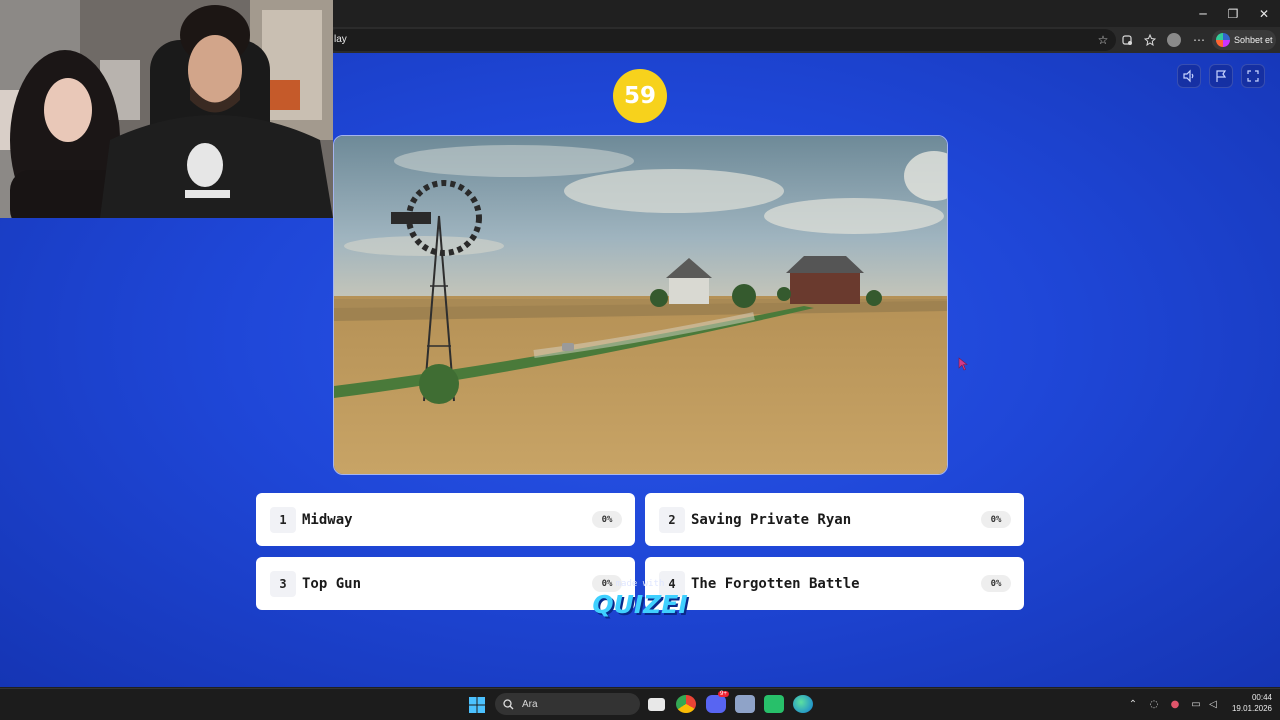 The image size is (1280, 720). Describe the element at coordinates (1127, 40) in the screenshot. I see `extension-icon` at that location.